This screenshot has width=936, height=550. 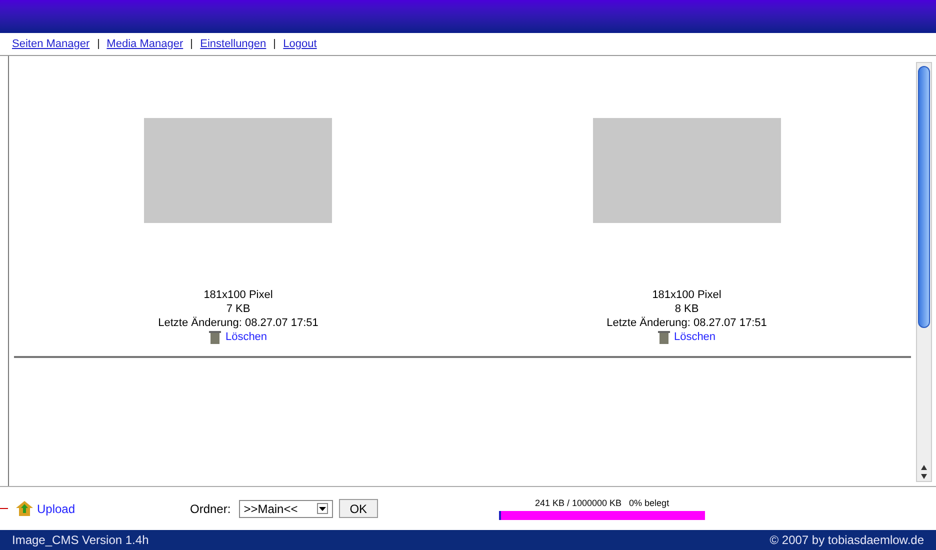 What do you see at coordinates (210, 509) in the screenshot?
I see `folder-label: Ordner:` at bounding box center [210, 509].